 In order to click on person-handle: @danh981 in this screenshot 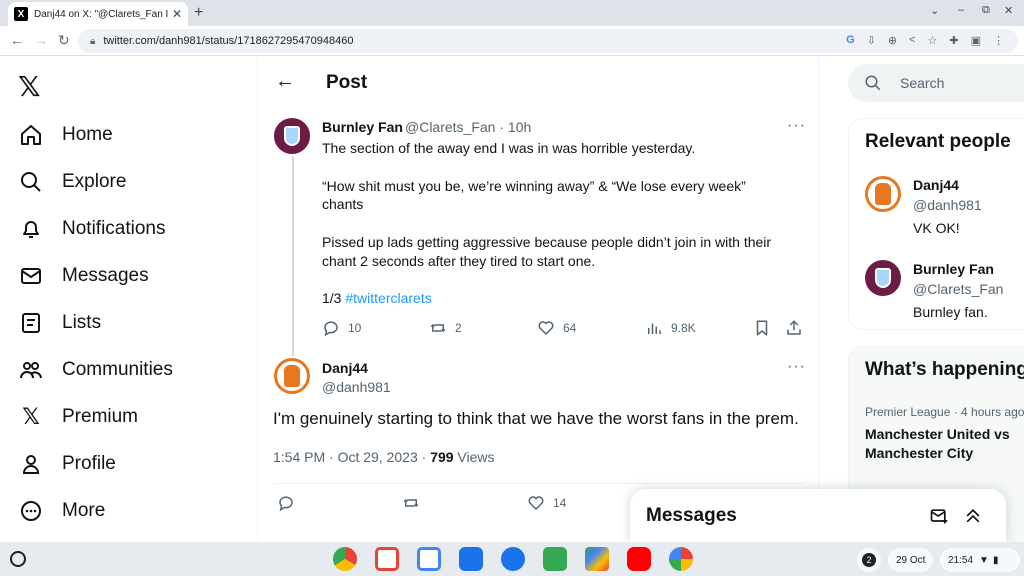, I will do `click(947, 205)`.